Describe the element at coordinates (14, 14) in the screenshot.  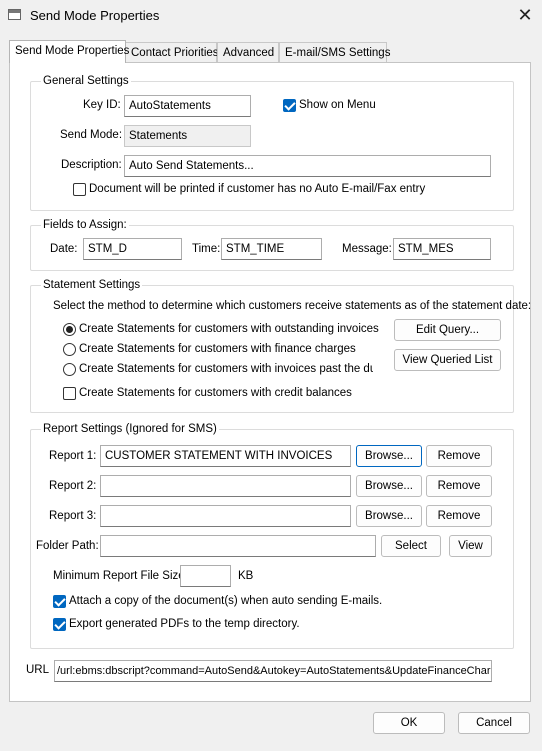
I see `window-app-icon` at that location.